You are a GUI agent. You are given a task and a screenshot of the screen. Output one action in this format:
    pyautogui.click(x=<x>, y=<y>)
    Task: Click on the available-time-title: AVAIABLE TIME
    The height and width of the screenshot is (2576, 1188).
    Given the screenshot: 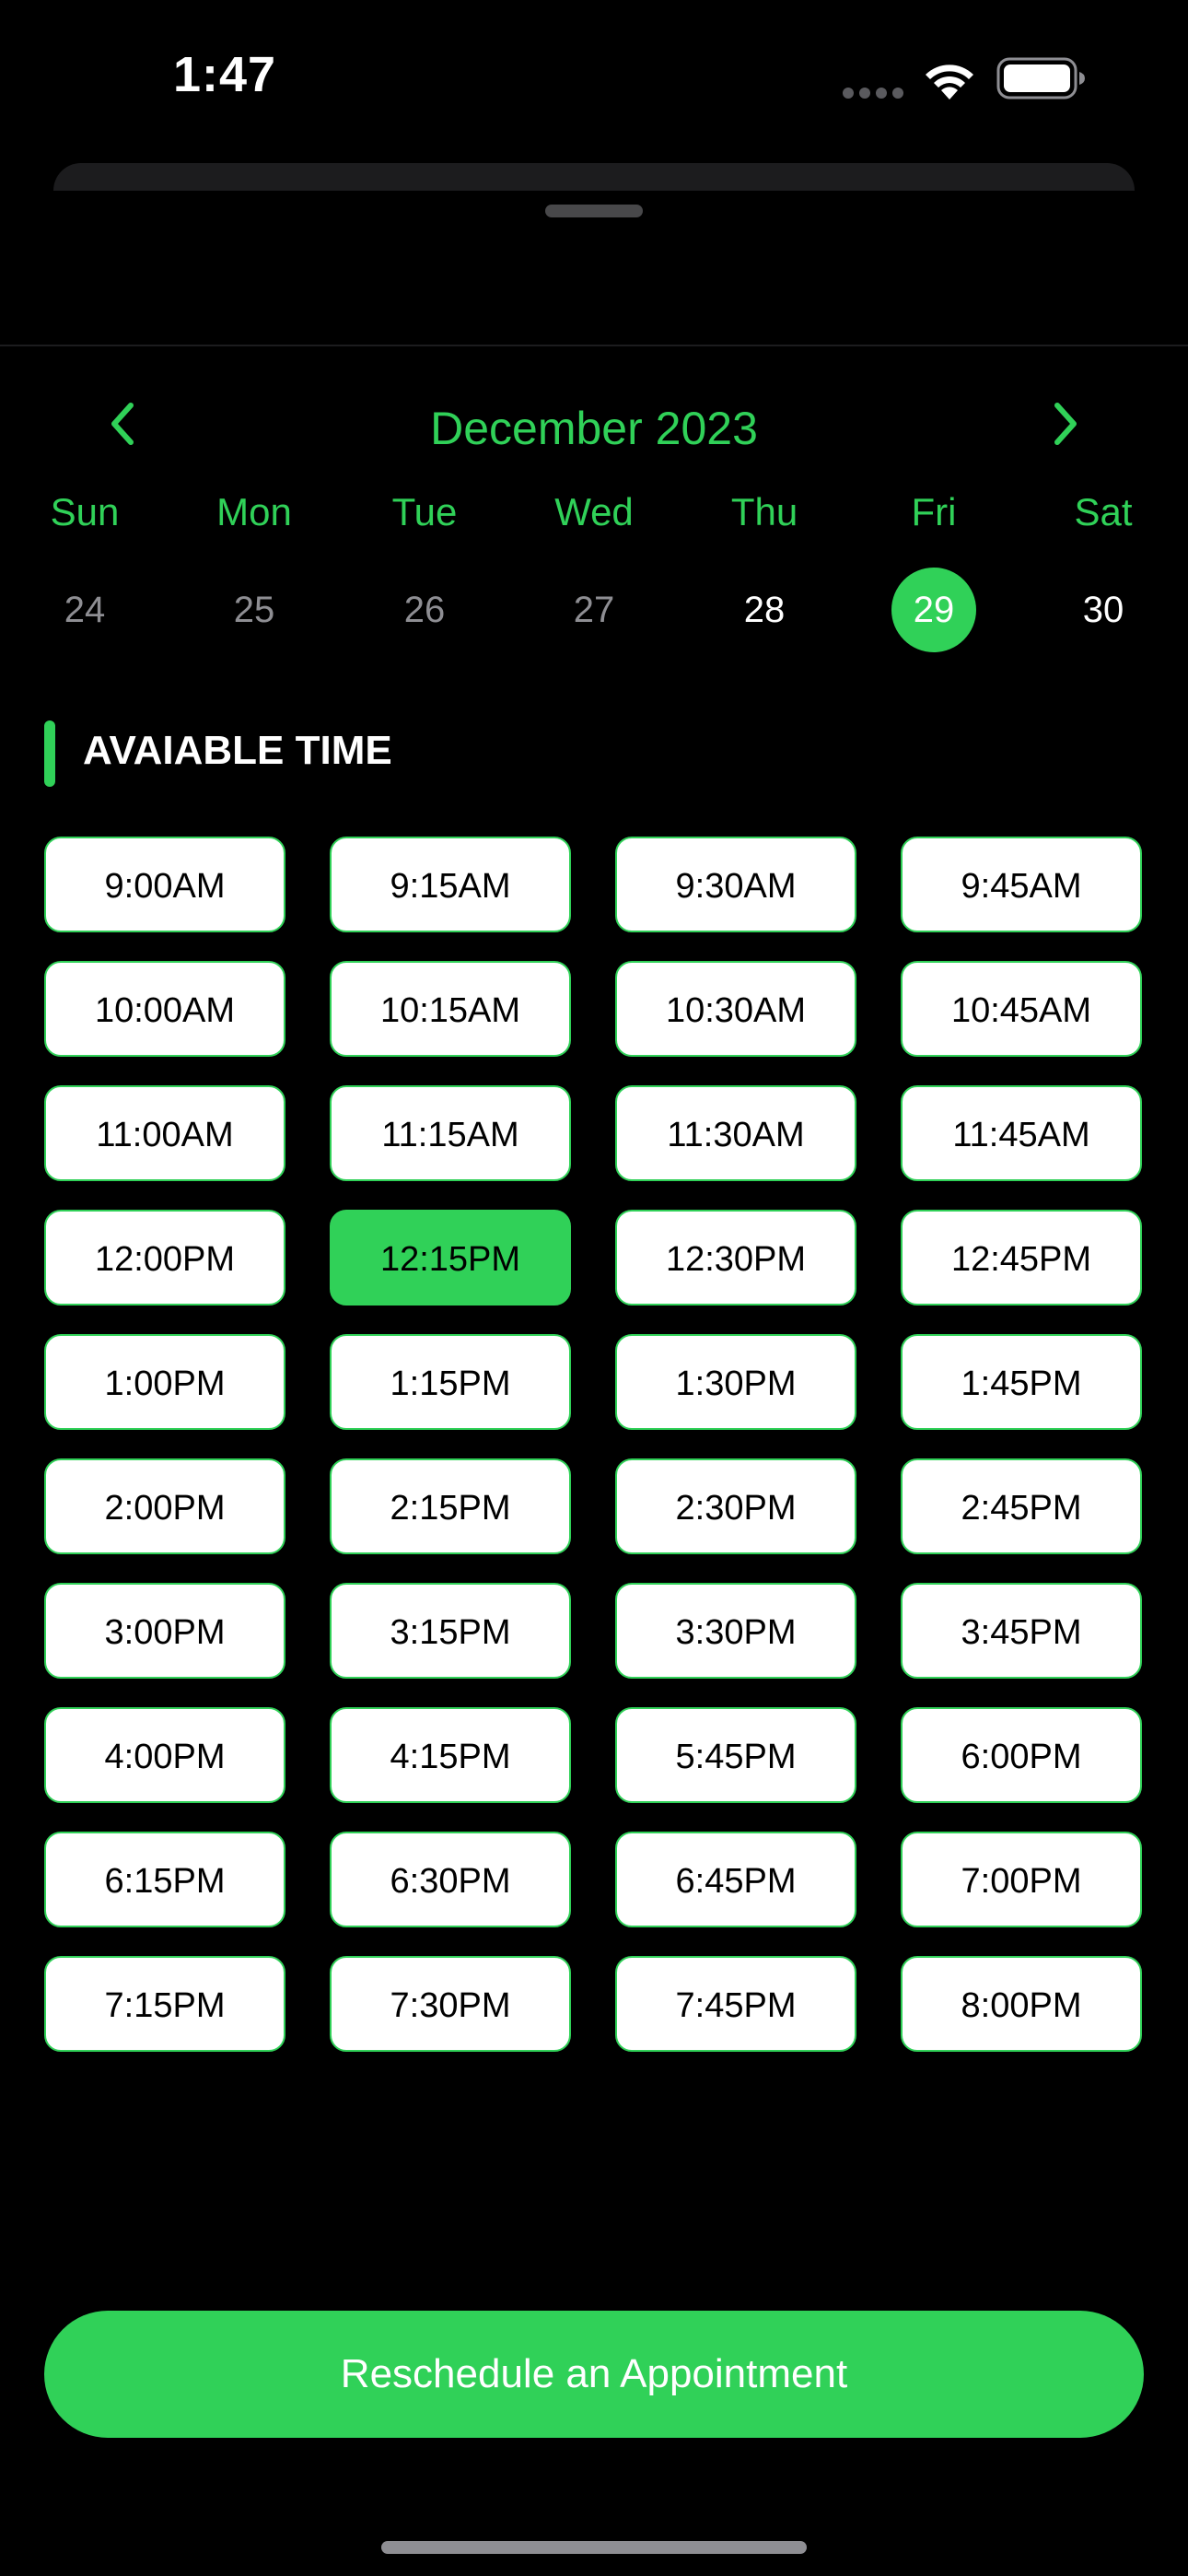 What is the action you would take?
    pyautogui.click(x=237, y=750)
    